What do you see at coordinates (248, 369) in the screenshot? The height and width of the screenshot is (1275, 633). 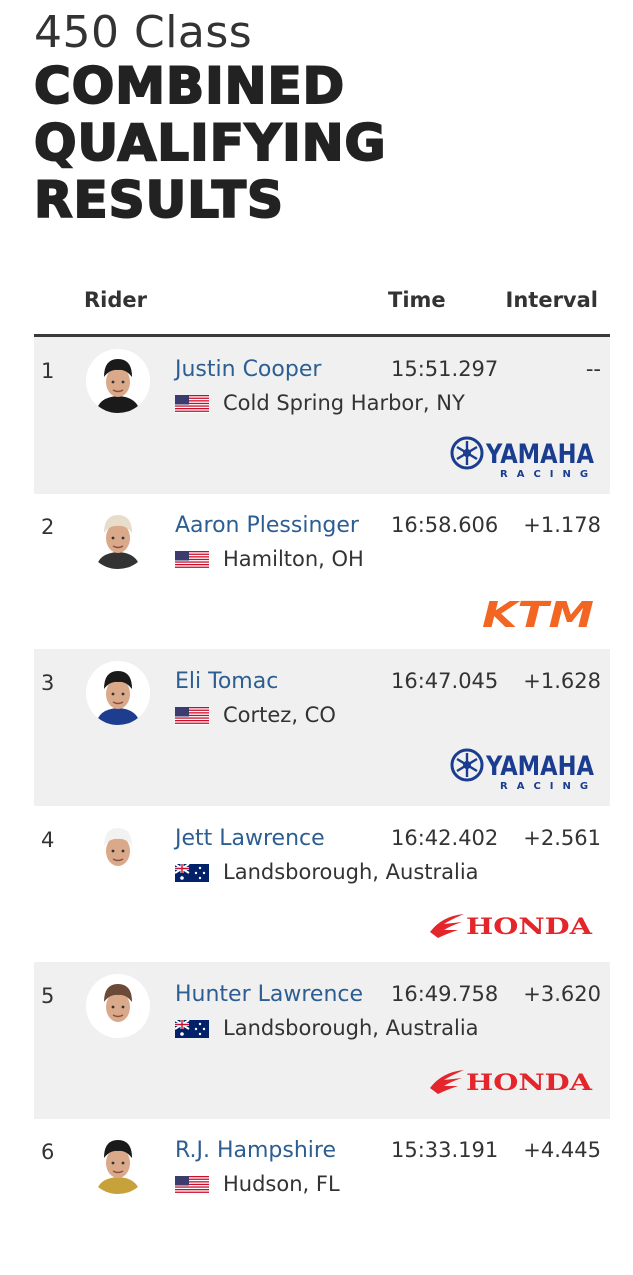 I see `rider-name-link: Justin Cooper` at bounding box center [248, 369].